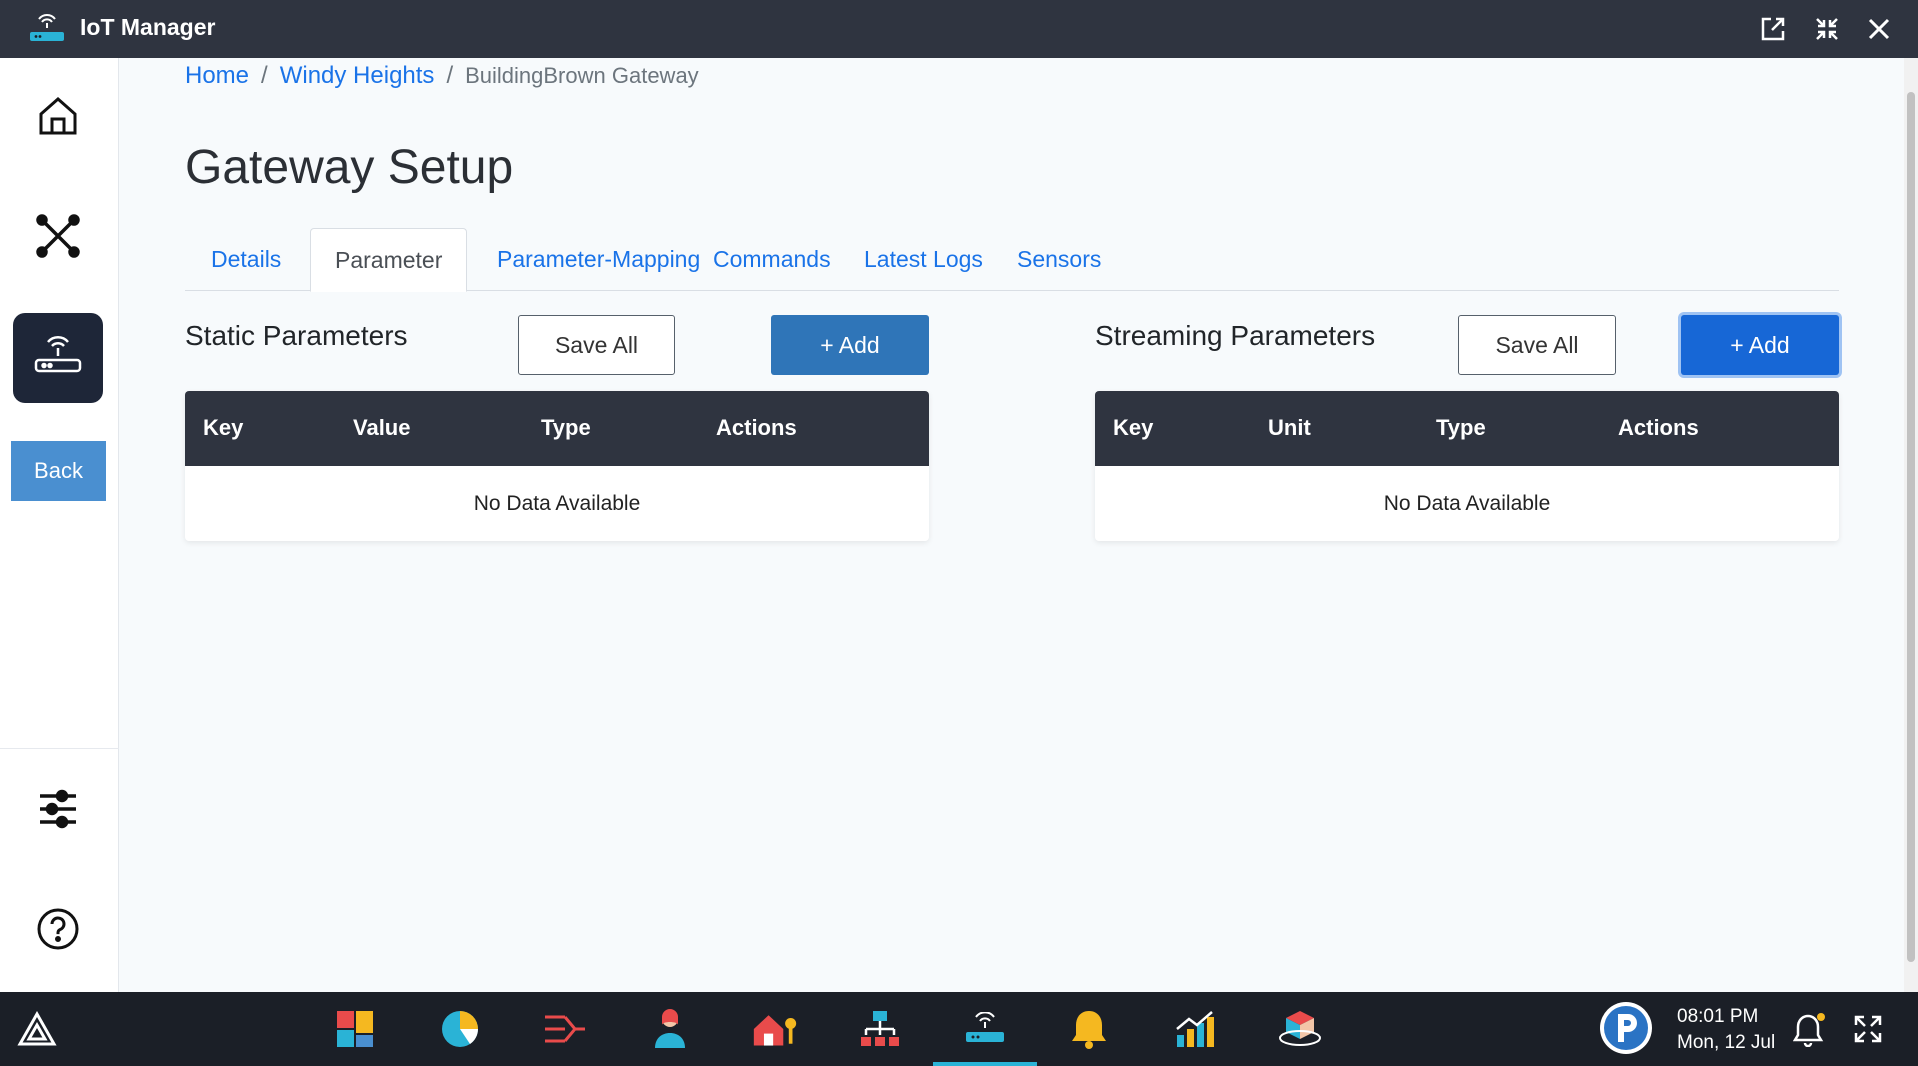 The width and height of the screenshot is (1918, 1066). What do you see at coordinates (1726, 1042) in the screenshot?
I see `clock-date: Mon, 12 Jul` at bounding box center [1726, 1042].